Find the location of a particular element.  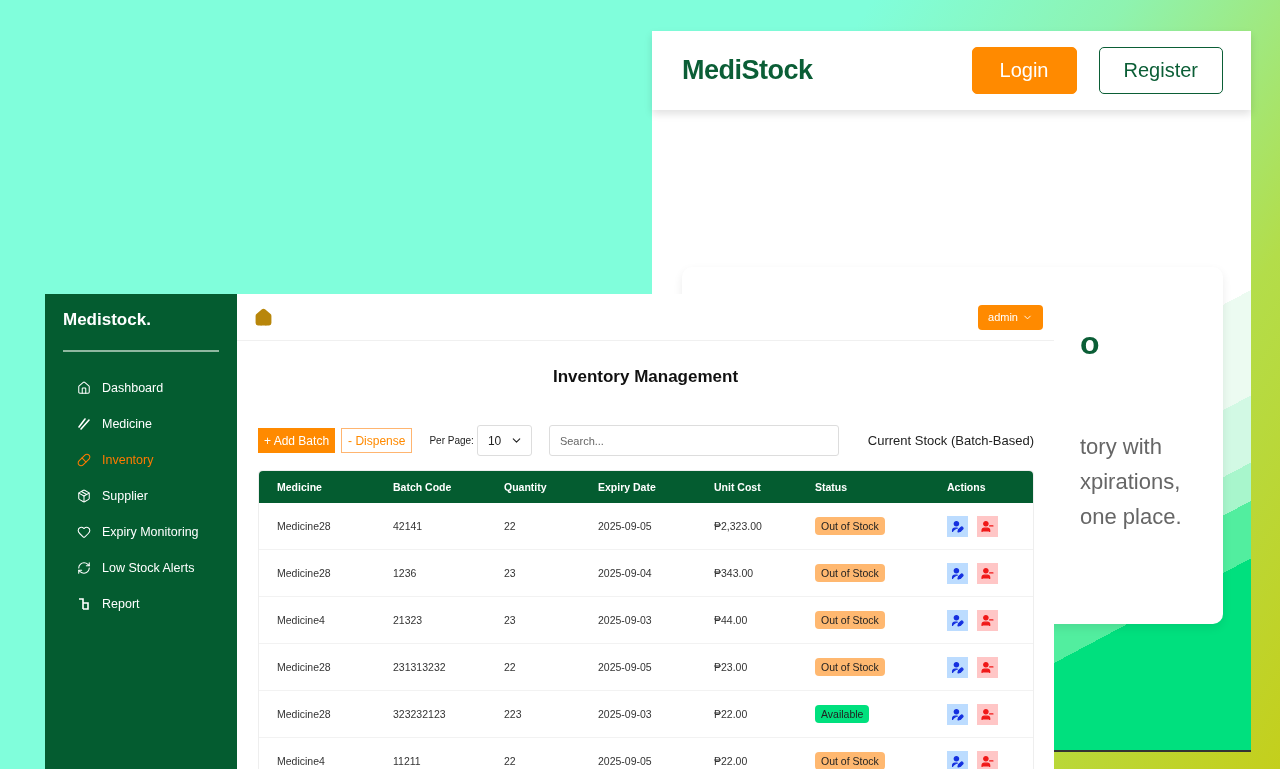

table-cell-text: 21323 is located at coordinates (408, 620).